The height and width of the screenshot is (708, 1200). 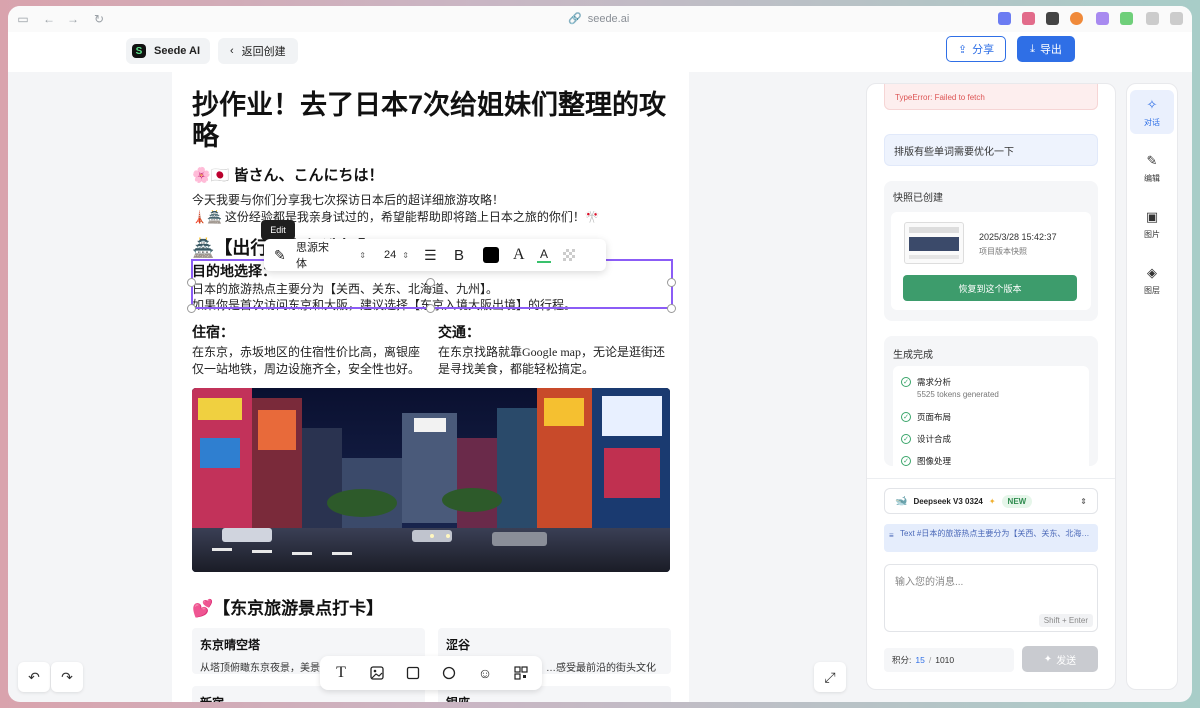 I want to click on text-format-toolbar: ✎ 思源宋体 ⇕ 24 ⇕ ☰ B A A, so click(x=435, y=255).